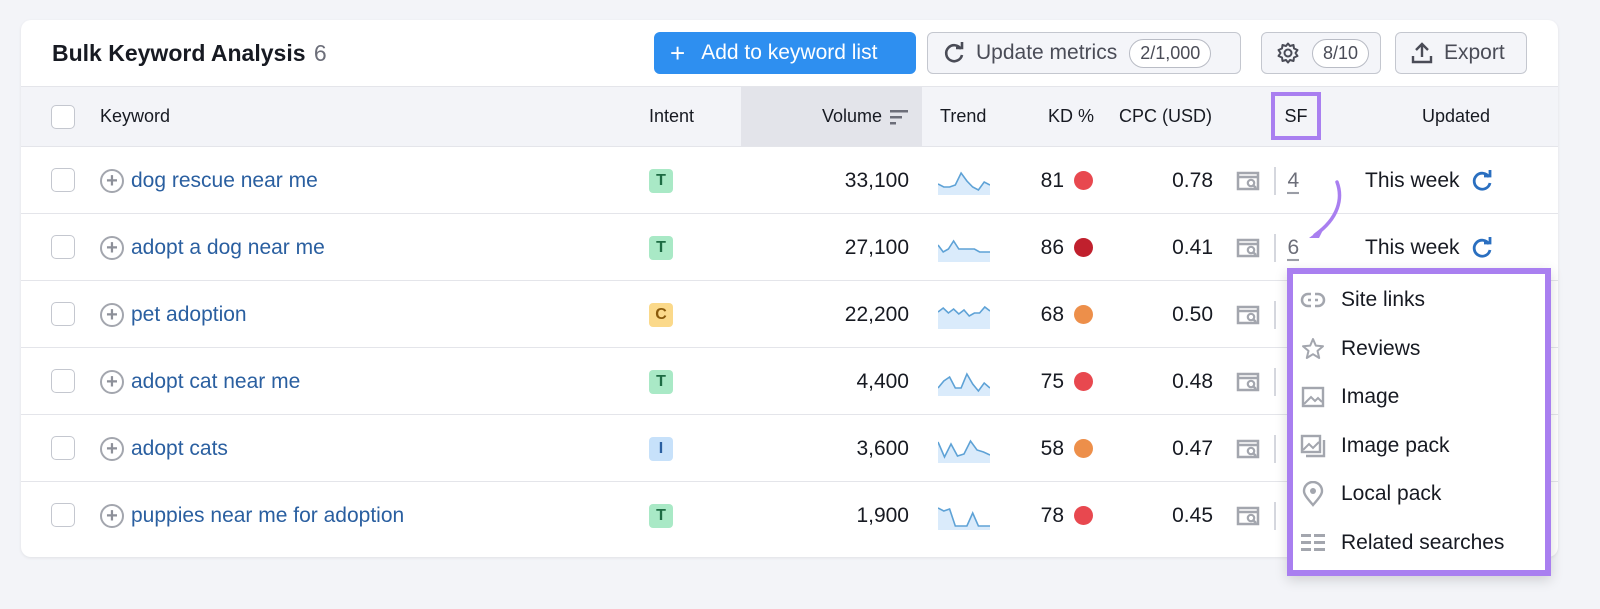  I want to click on title-text: Bulk Keyword Analysis, so click(179, 53).